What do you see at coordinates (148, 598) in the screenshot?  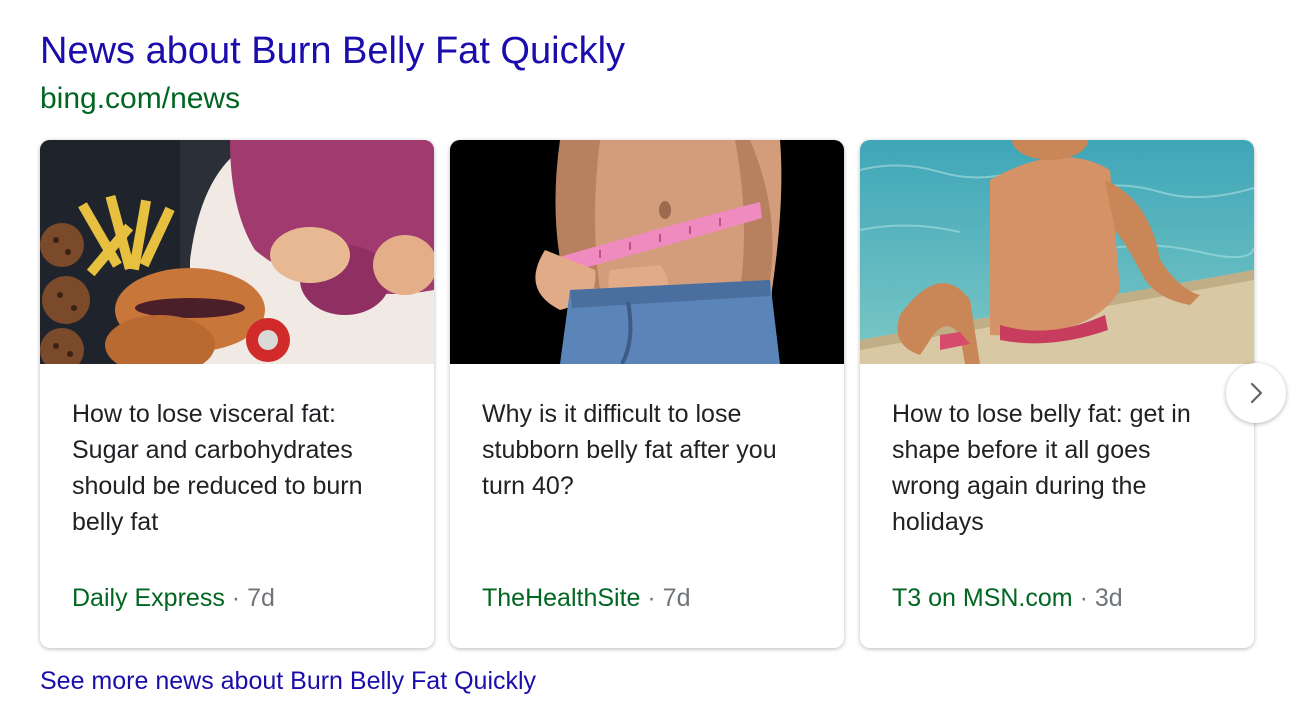 I see `news-publisher: Daily Express` at bounding box center [148, 598].